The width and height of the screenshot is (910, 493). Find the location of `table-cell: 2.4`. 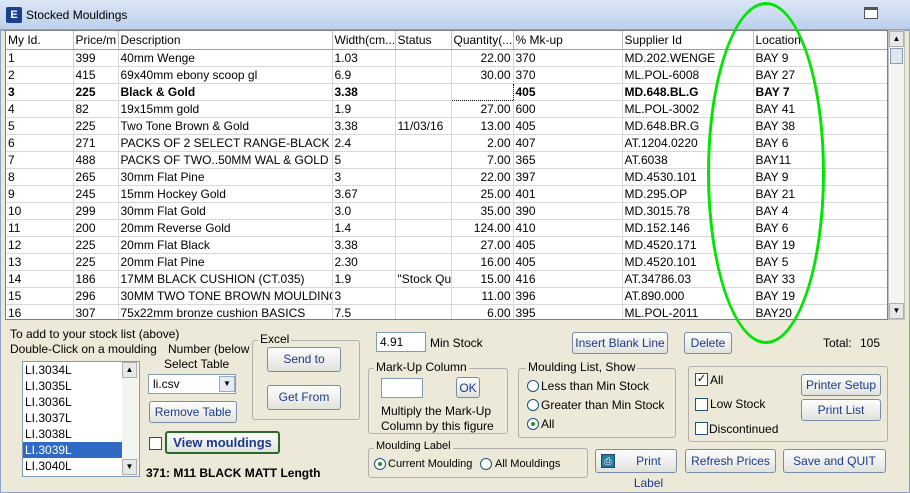

table-cell: 2.4 is located at coordinates (364, 143).